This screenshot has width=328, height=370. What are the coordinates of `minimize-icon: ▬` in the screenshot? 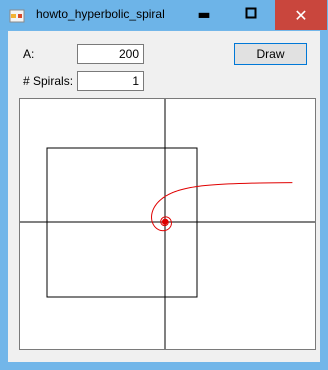 It's located at (204, 15).